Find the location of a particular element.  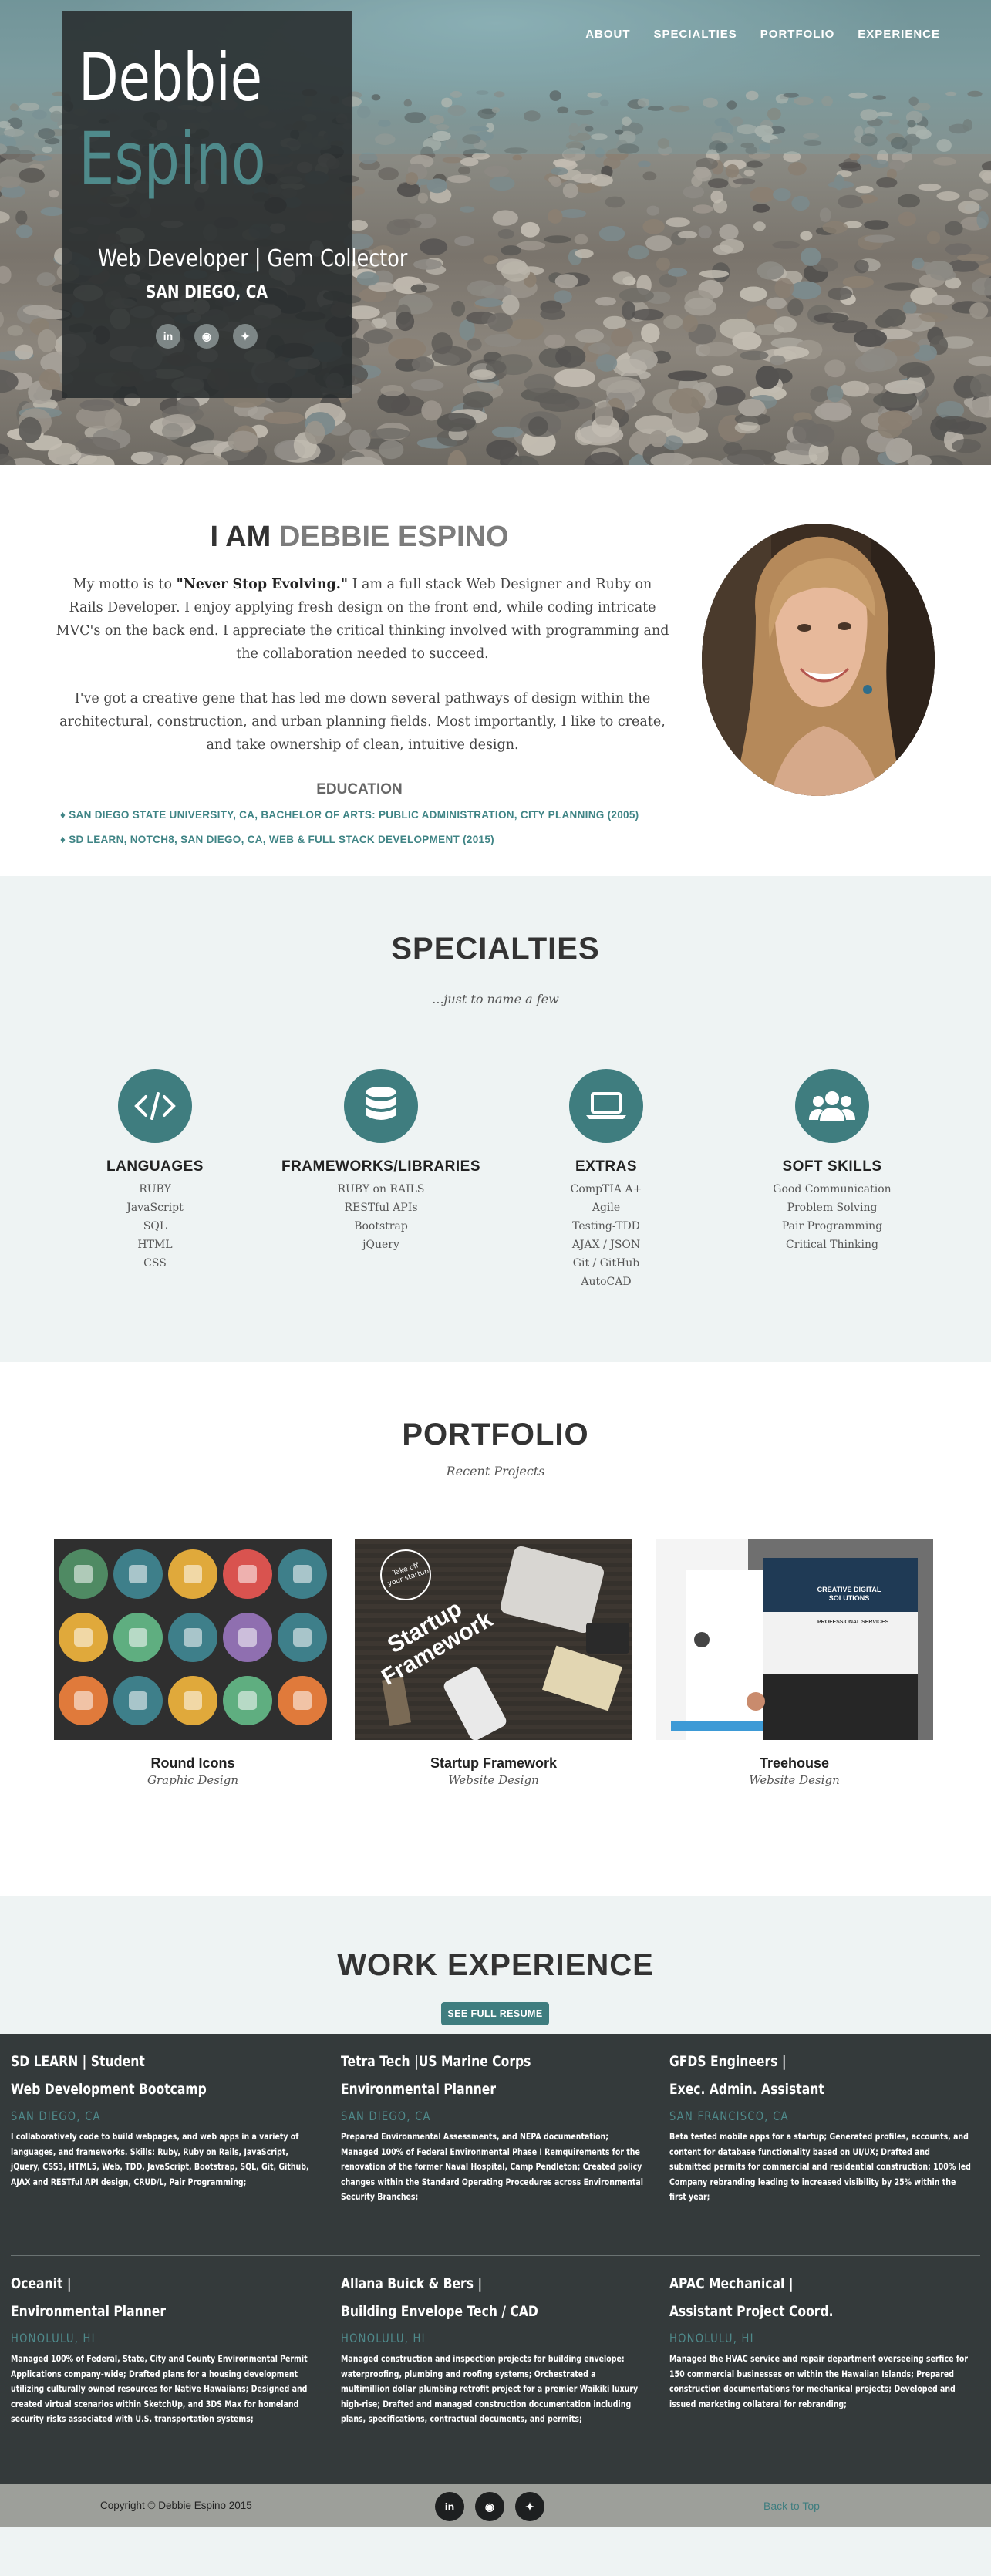

specialty-item: Agile is located at coordinates (606, 1208).